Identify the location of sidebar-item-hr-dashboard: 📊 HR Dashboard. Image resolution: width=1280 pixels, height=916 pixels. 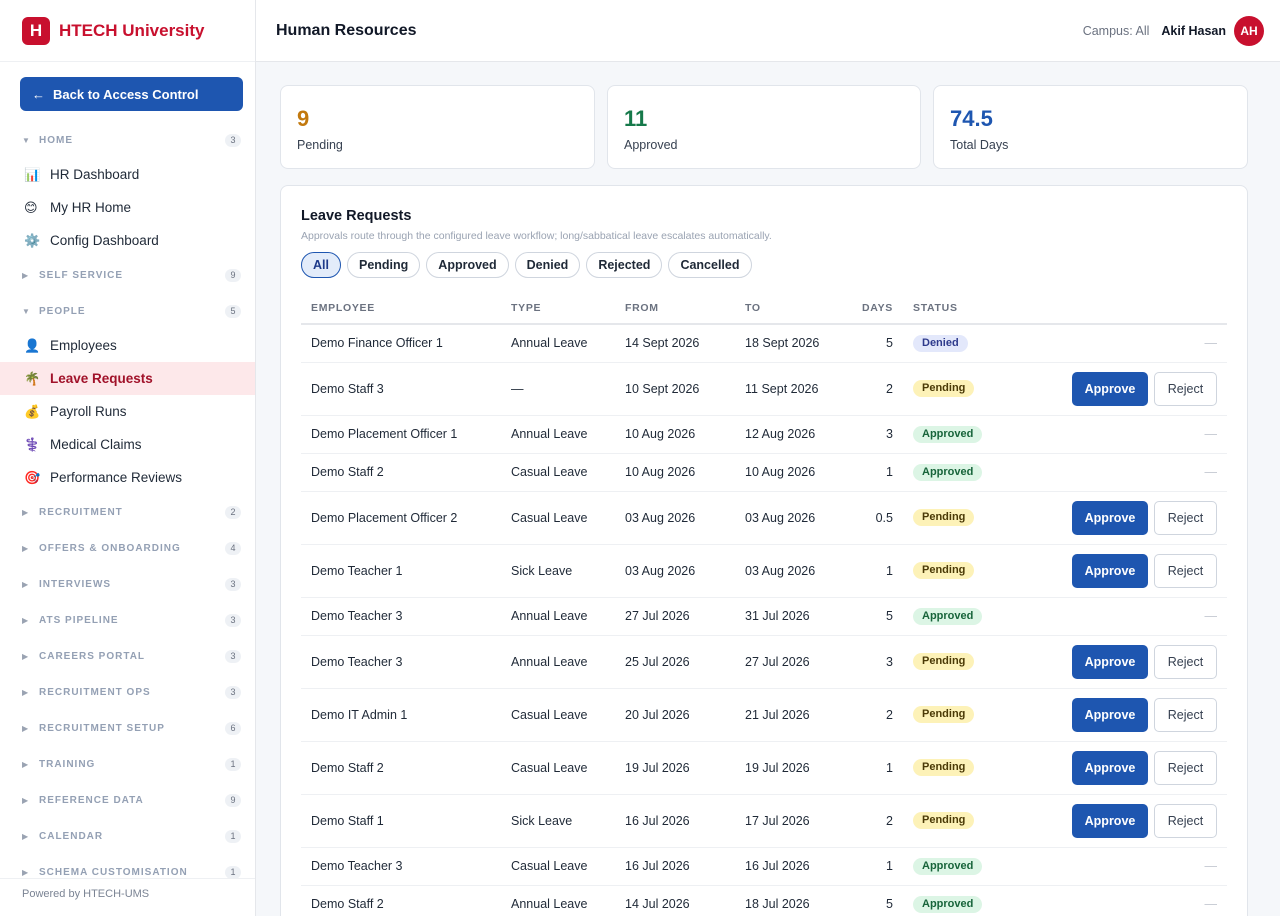
(127, 174).